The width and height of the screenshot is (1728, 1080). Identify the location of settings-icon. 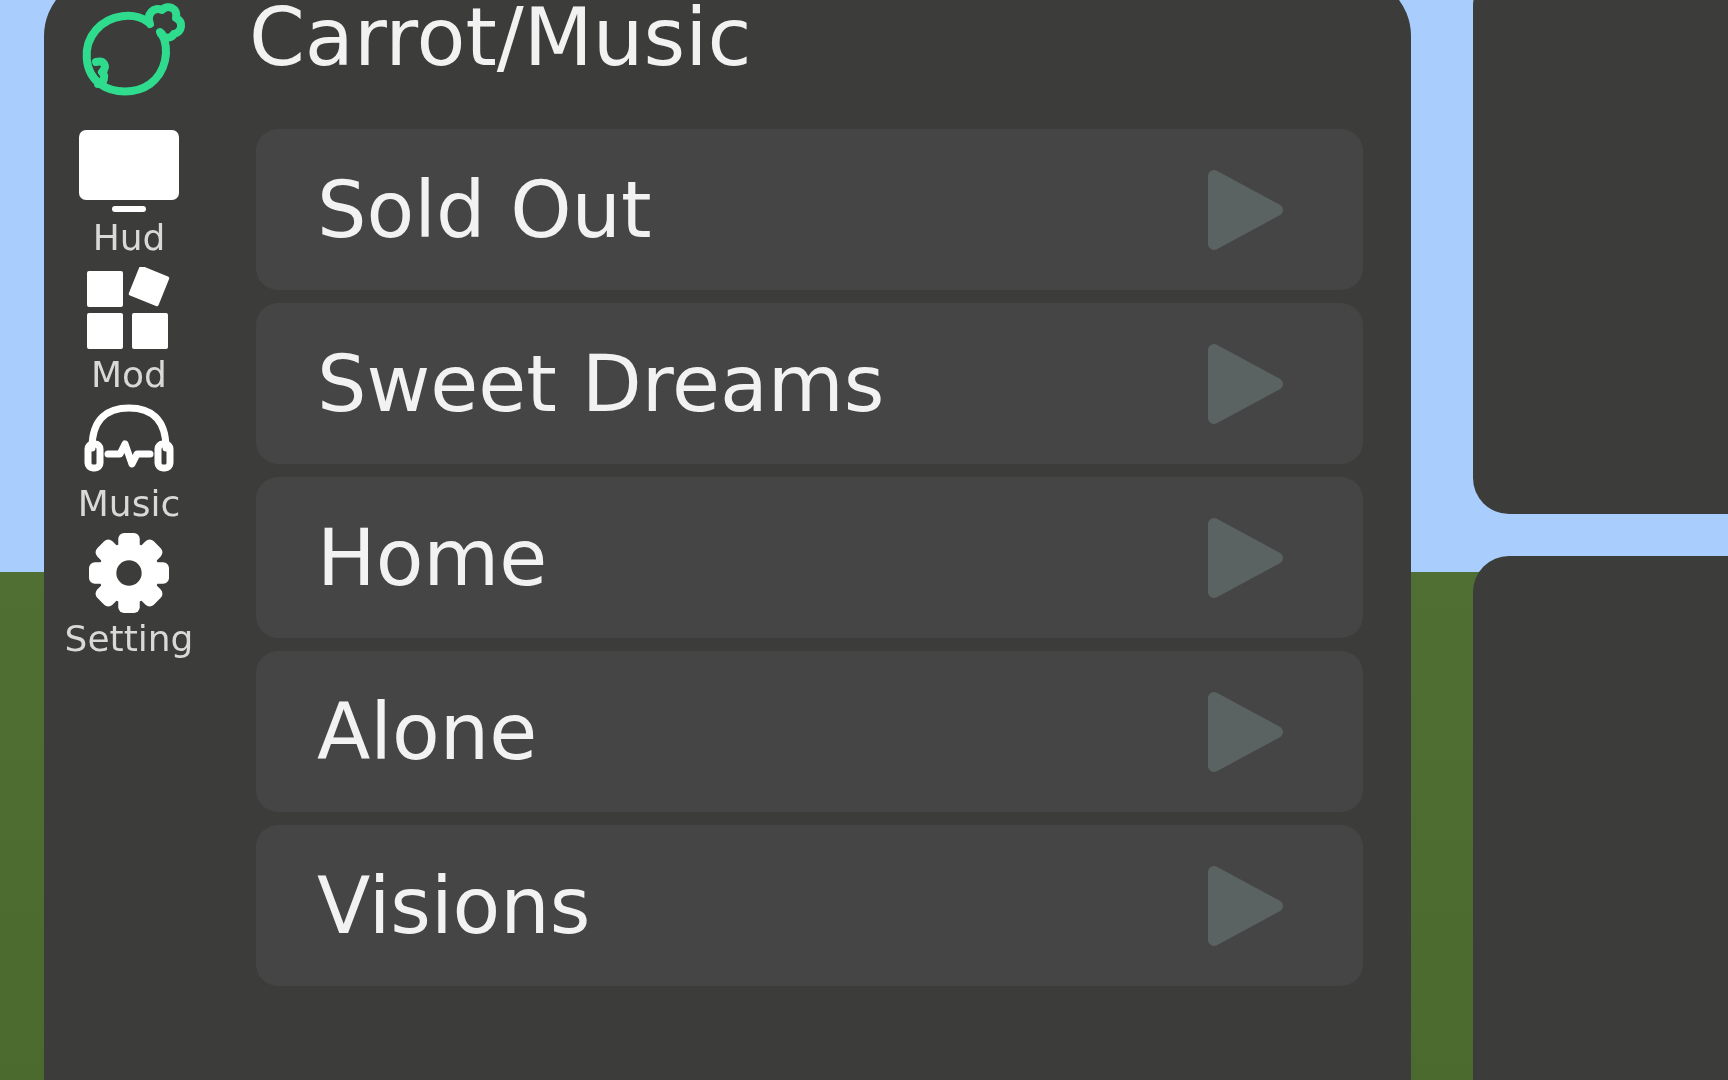
(129, 573).